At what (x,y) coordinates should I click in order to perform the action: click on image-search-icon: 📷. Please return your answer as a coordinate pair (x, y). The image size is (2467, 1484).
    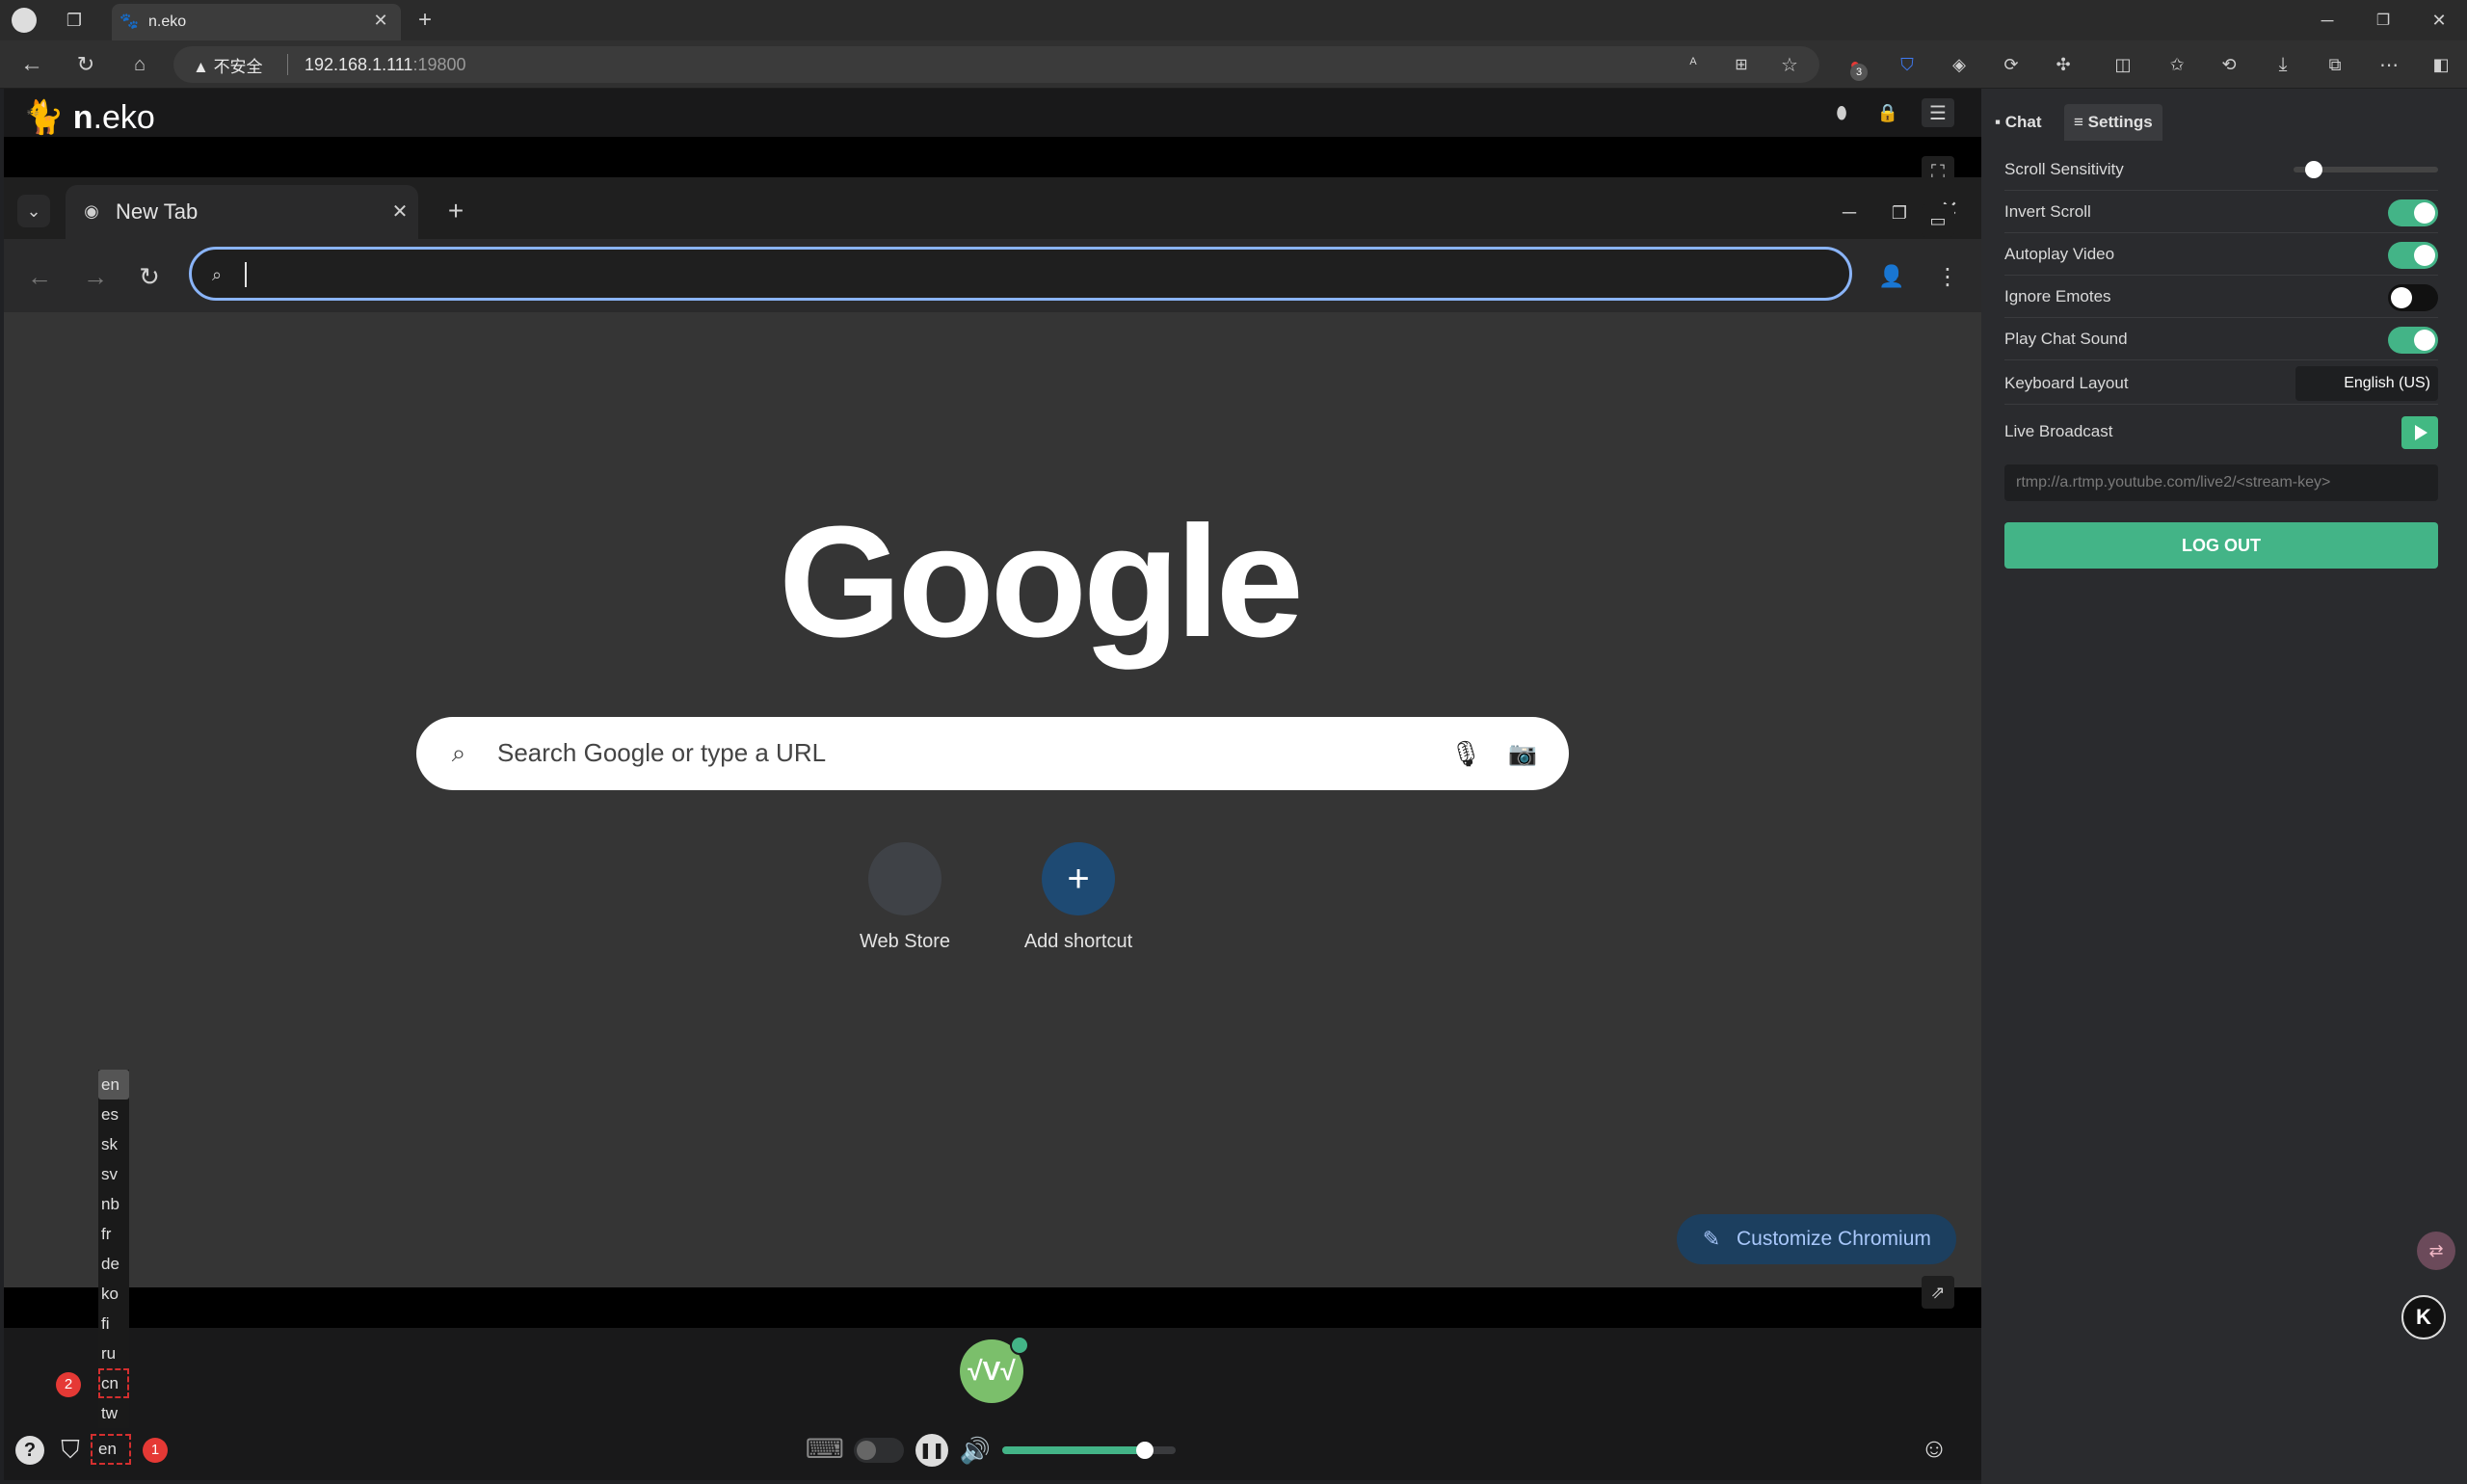
    Looking at the image, I should click on (1522, 753).